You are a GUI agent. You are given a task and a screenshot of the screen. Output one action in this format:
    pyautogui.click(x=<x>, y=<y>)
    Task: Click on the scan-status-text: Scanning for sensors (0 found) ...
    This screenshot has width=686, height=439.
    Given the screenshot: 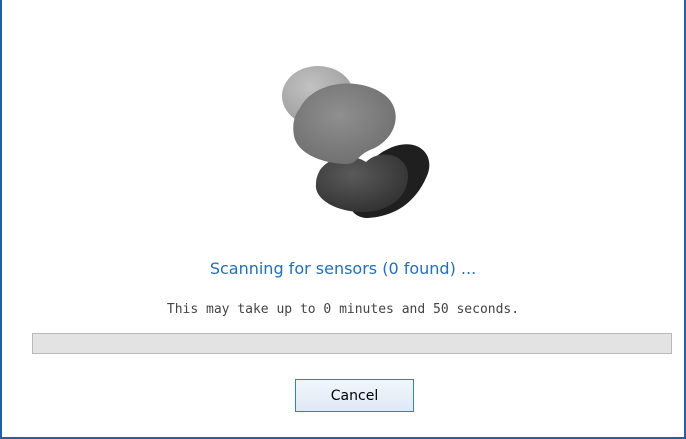 What is the action you would take?
    pyautogui.click(x=343, y=268)
    